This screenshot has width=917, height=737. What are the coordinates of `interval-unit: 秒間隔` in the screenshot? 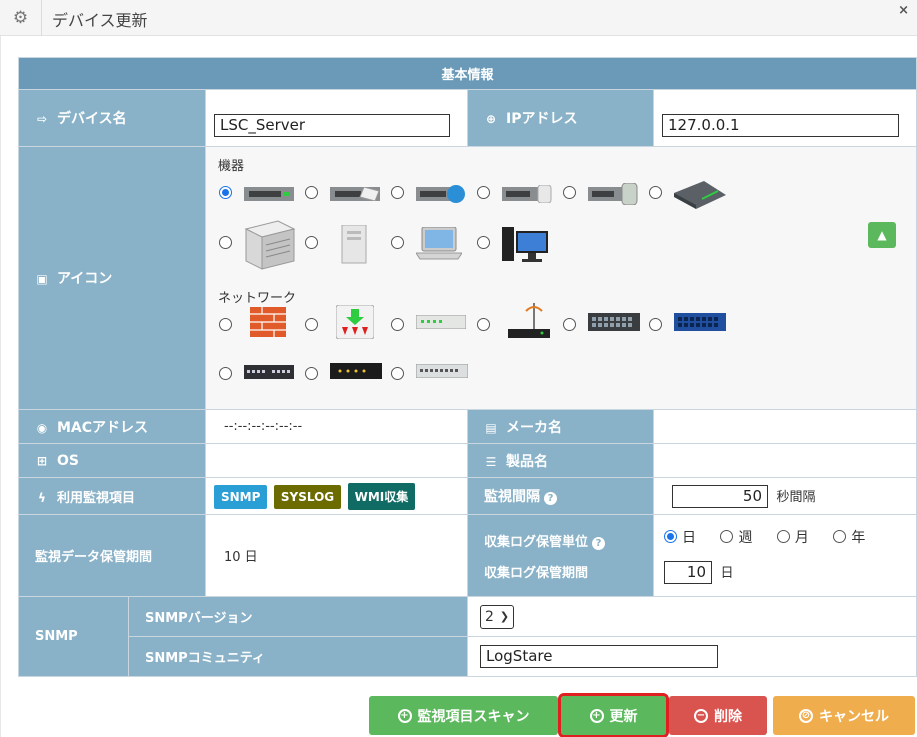 It's located at (796, 497).